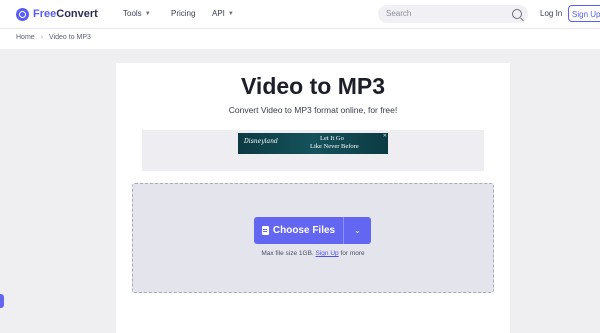 The height and width of the screenshot is (333, 600). I want to click on feedback-tab, so click(2, 301).